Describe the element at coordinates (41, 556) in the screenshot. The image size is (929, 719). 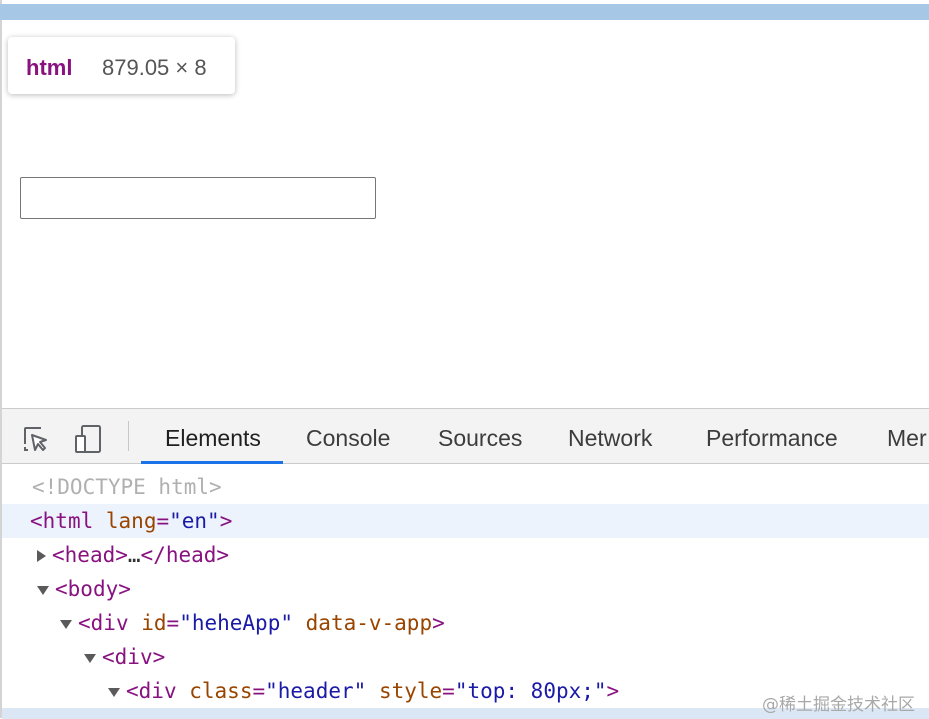
I see `expand-triangle-icon` at that location.